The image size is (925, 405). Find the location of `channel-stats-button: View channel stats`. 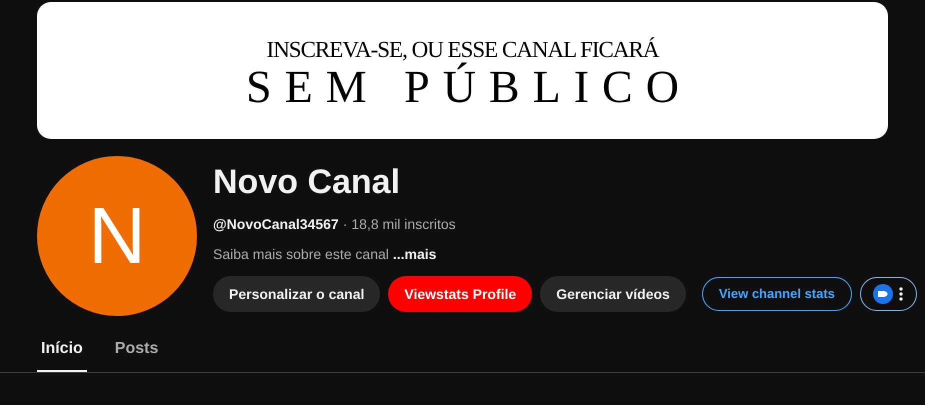

channel-stats-button: View channel stats is located at coordinates (777, 294).